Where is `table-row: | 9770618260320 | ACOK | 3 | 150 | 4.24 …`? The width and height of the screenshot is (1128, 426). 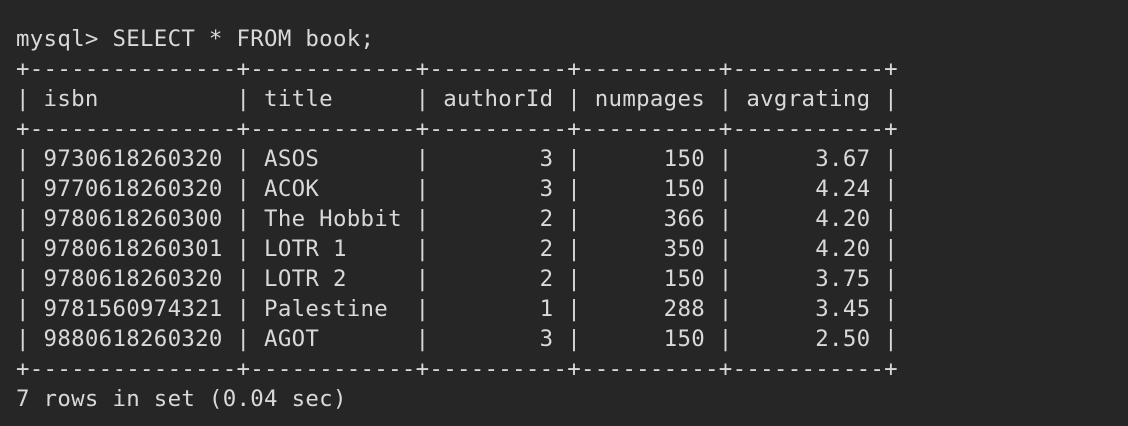 table-row: | 9770618260320 | ACOK | 3 | 150 | 4.24 … is located at coordinates (457, 189).